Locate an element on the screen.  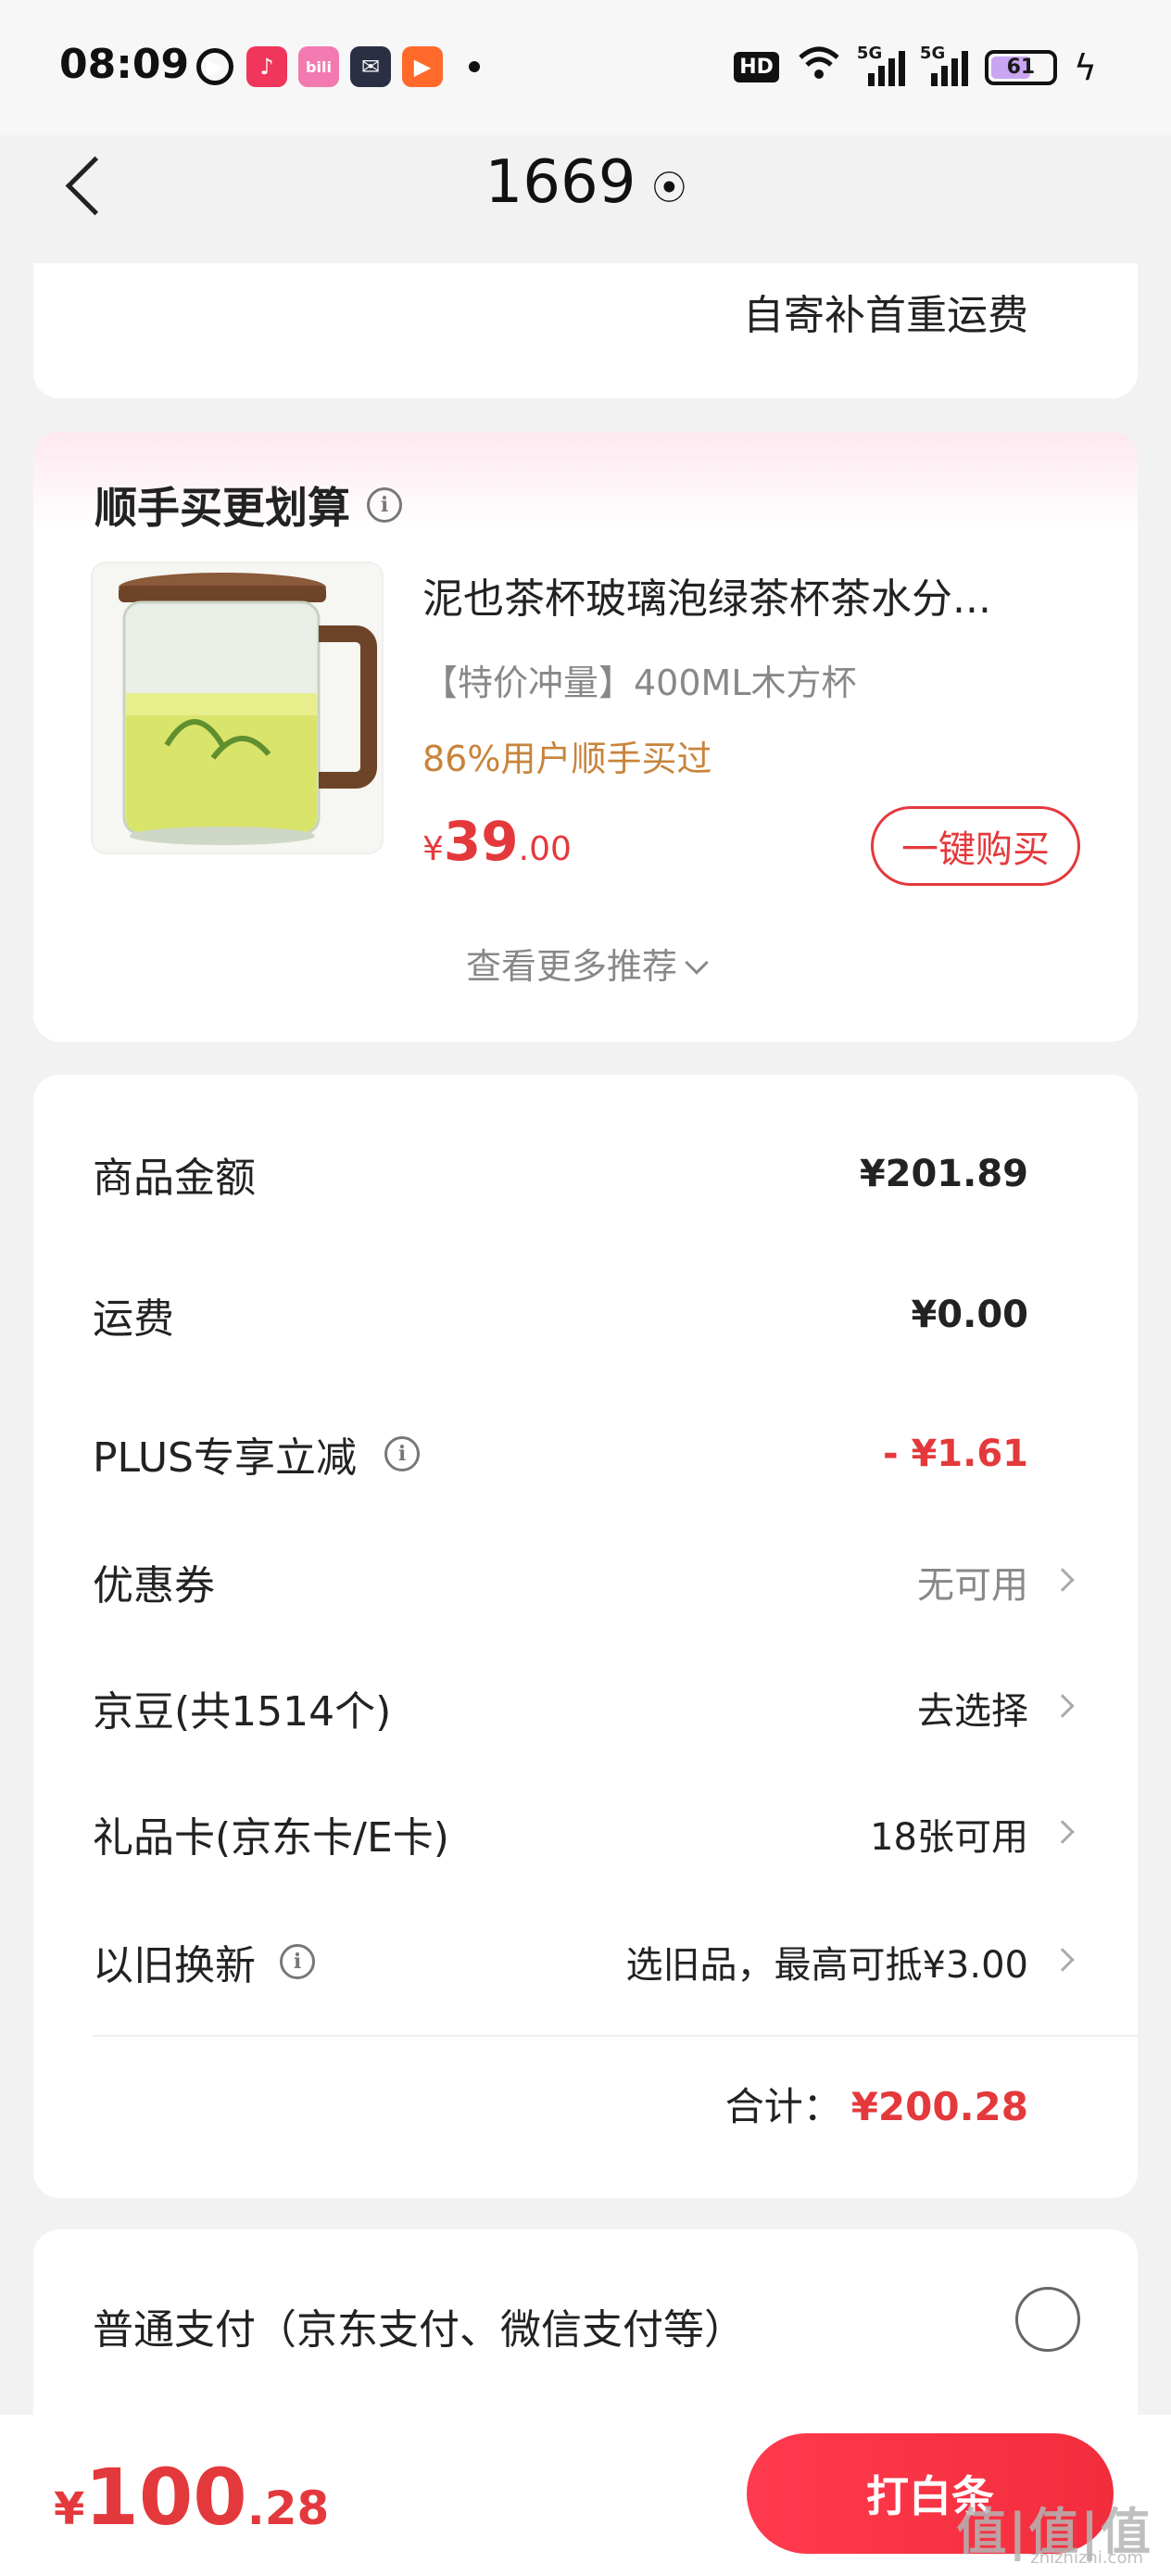
product-image is located at coordinates (238, 708).